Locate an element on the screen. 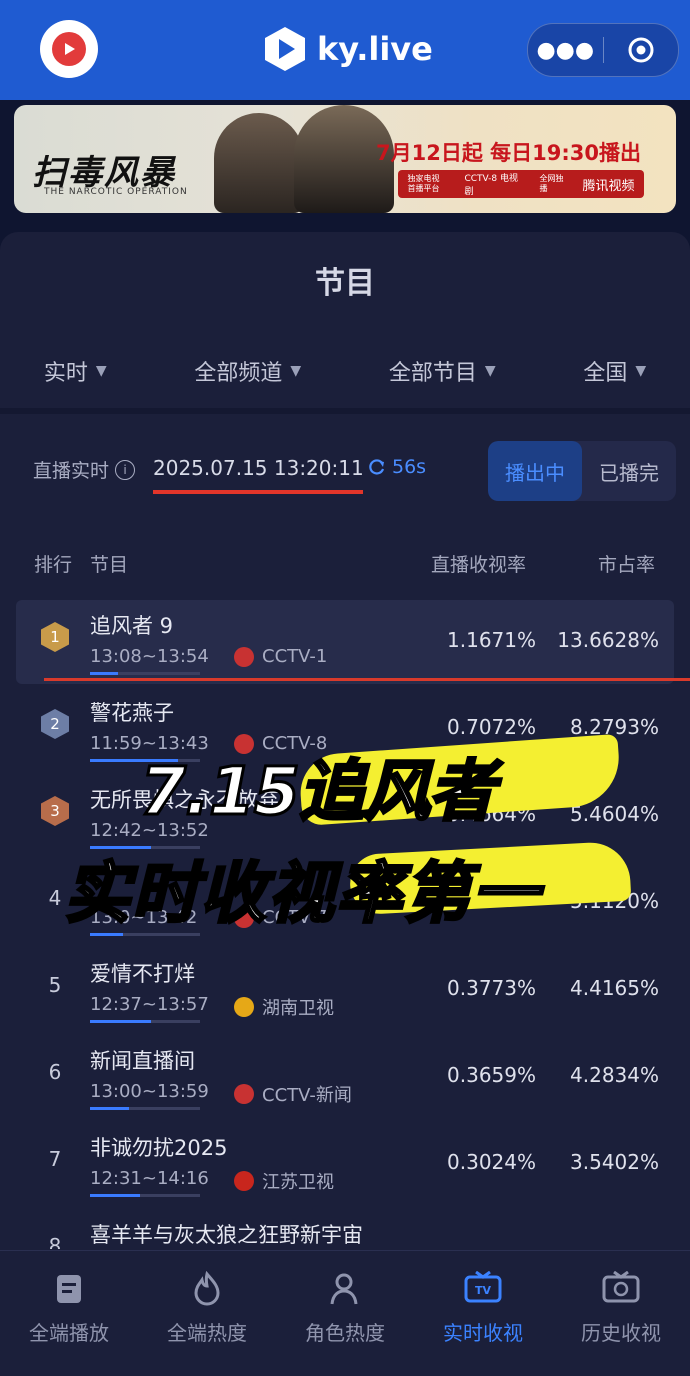 This screenshot has height=1376, width=690. share-value: 4.2834% is located at coordinates (614, 1075).